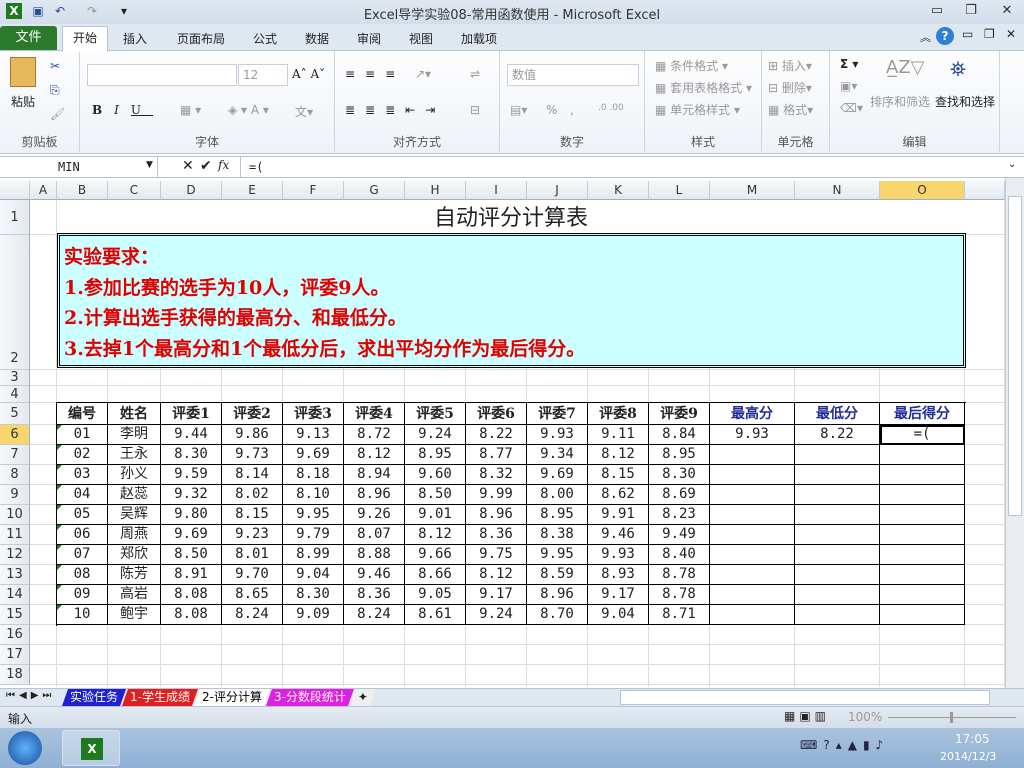 This screenshot has height=768, width=1024. What do you see at coordinates (496, 190) in the screenshot?
I see `column-header-I: I` at bounding box center [496, 190].